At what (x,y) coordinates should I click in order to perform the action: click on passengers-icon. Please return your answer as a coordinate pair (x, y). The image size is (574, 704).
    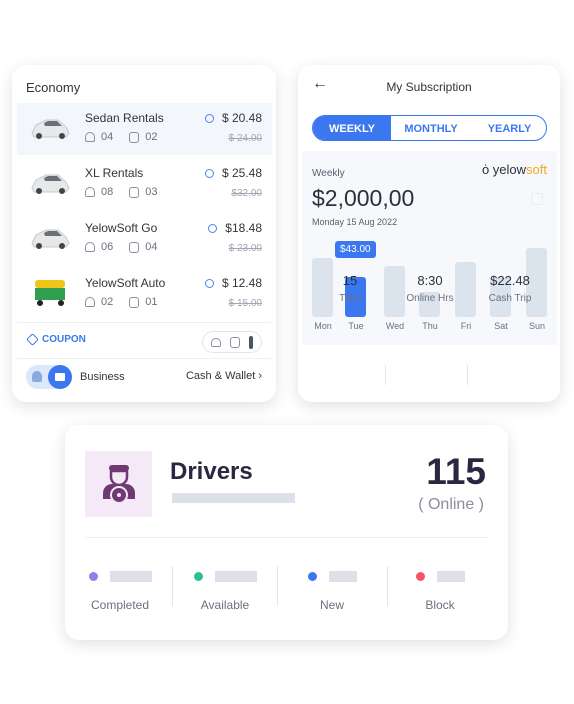
    Looking at the image, I should click on (216, 342).